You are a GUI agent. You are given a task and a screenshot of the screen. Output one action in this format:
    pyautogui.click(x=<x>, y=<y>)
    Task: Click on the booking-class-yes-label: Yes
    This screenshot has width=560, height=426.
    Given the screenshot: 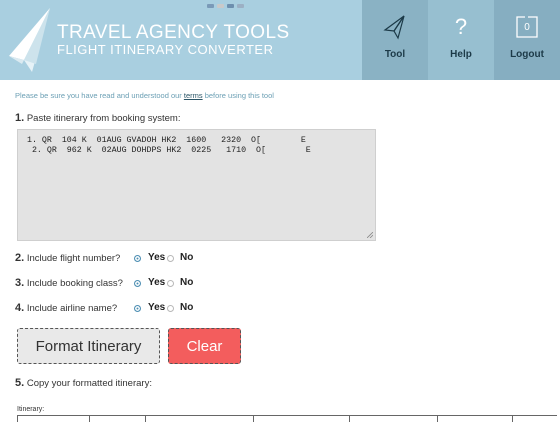 What is the action you would take?
    pyautogui.click(x=157, y=282)
    